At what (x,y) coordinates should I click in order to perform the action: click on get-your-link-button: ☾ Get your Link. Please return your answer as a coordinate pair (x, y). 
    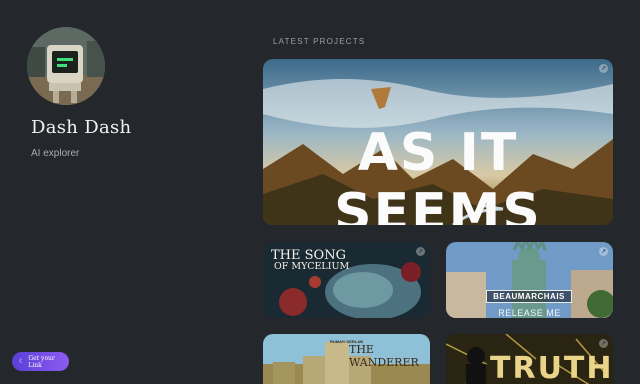
    Looking at the image, I should click on (40, 361).